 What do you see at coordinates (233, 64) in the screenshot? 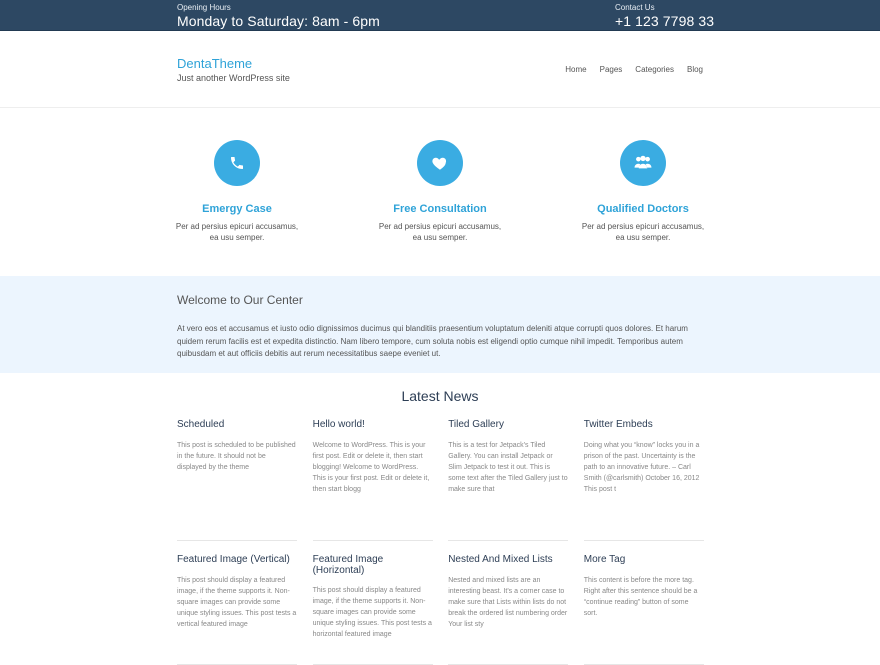
I see `site-title: DentaTheme` at bounding box center [233, 64].